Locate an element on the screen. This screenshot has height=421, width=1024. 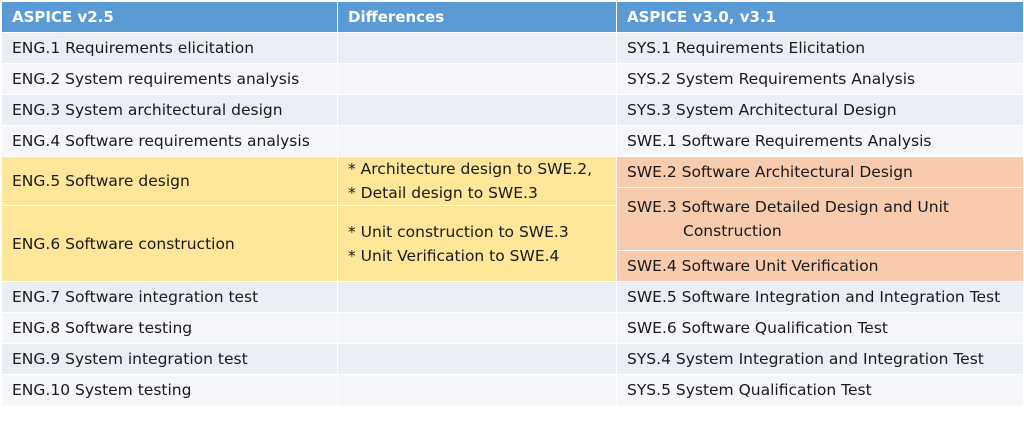
difference-note: * Unit construction to SWE.3 is located at coordinates (458, 231).